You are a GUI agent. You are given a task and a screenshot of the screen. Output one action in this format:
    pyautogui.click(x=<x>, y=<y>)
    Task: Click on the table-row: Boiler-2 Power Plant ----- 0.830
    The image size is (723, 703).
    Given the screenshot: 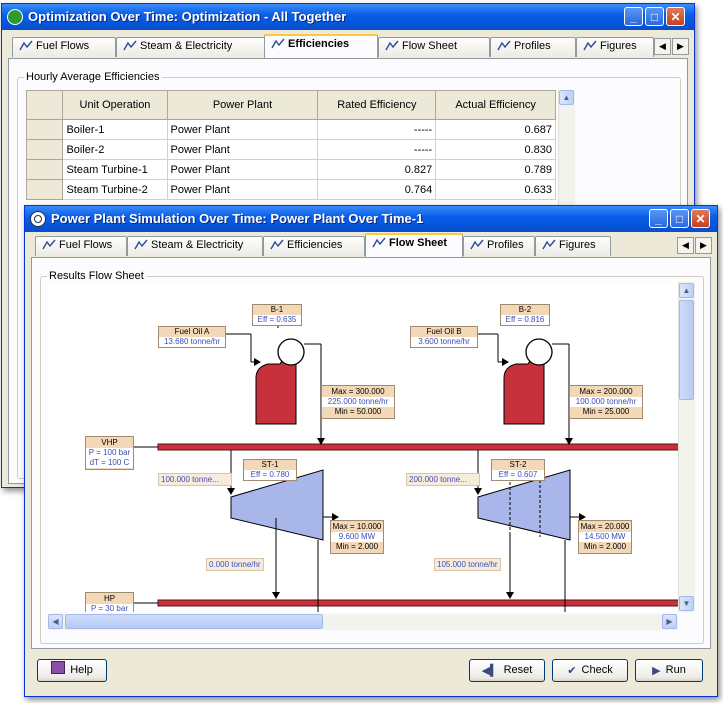 What is the action you would take?
    pyautogui.click(x=290, y=149)
    